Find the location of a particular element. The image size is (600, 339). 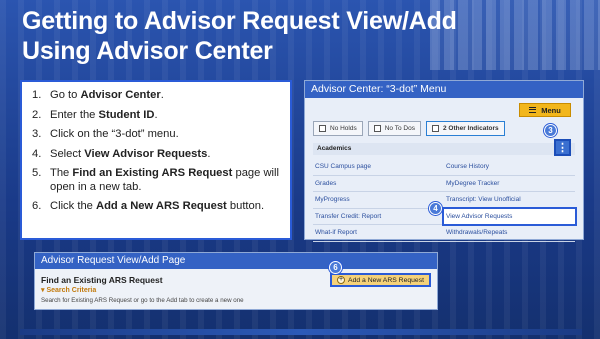

step-item: 2. Enter the Student ID. is located at coordinates (157, 116).